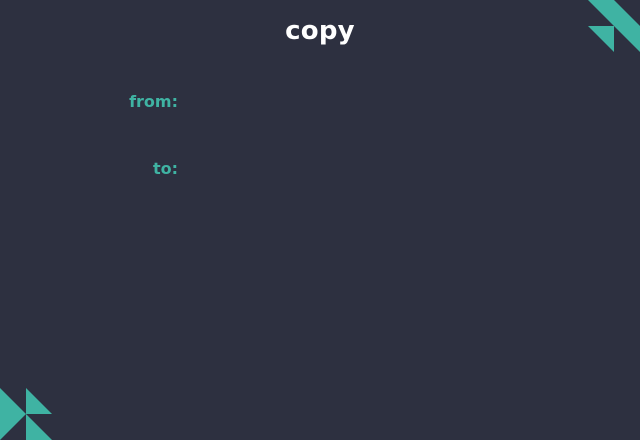  I want to click on from-label: from:, so click(153, 101).